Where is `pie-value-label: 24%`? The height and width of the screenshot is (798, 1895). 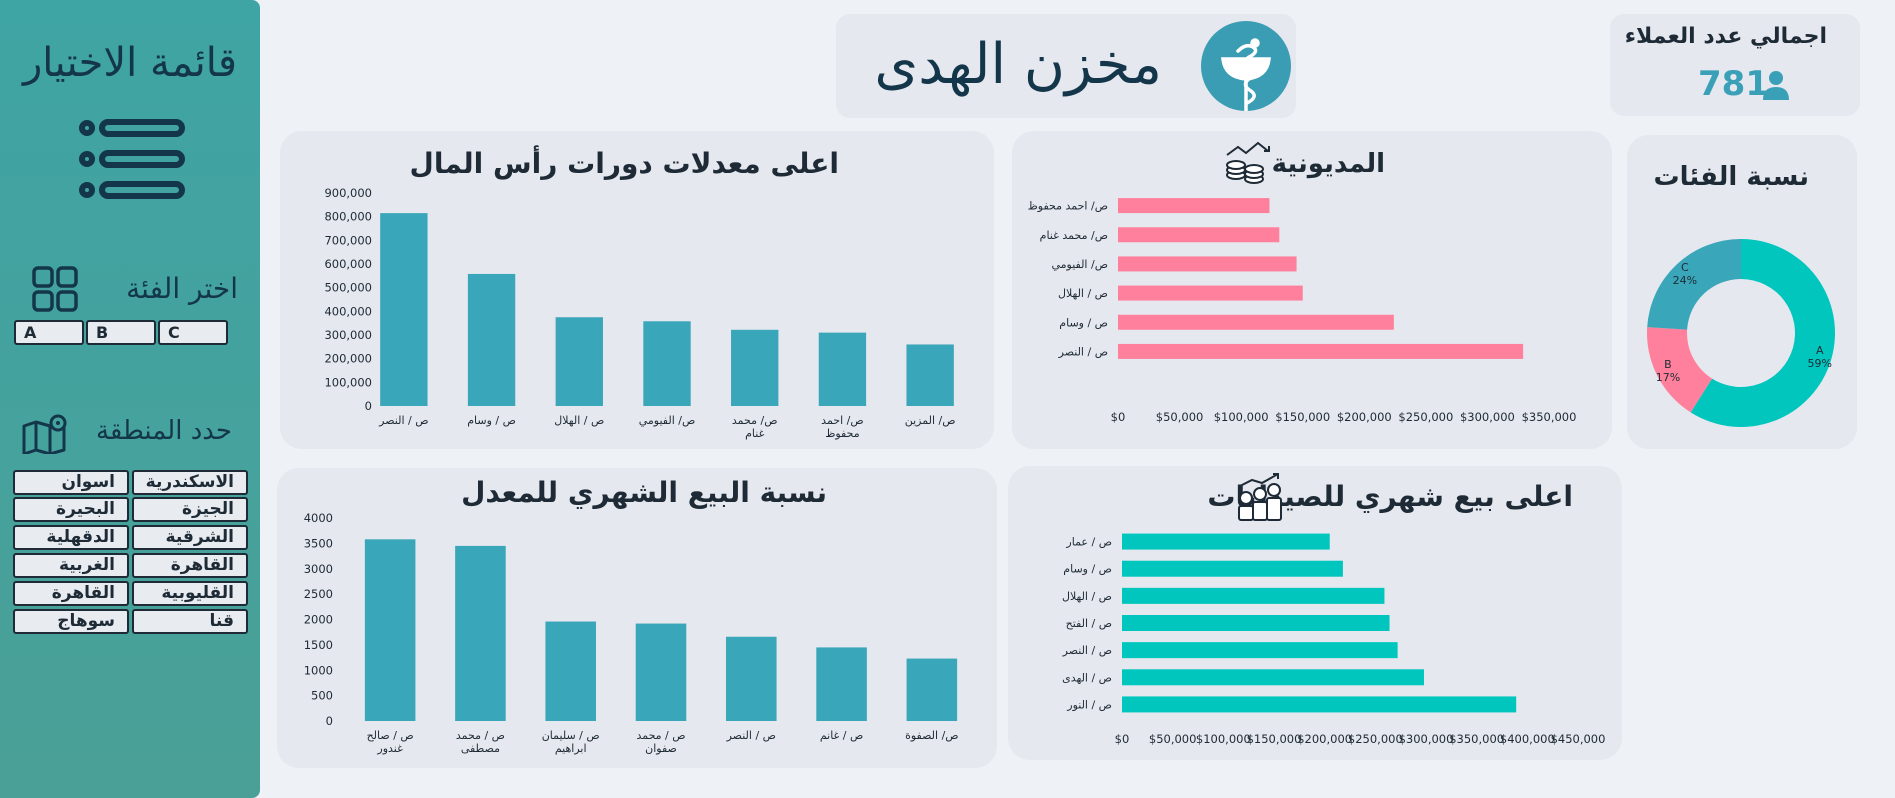 pie-value-label: 24% is located at coordinates (1685, 280).